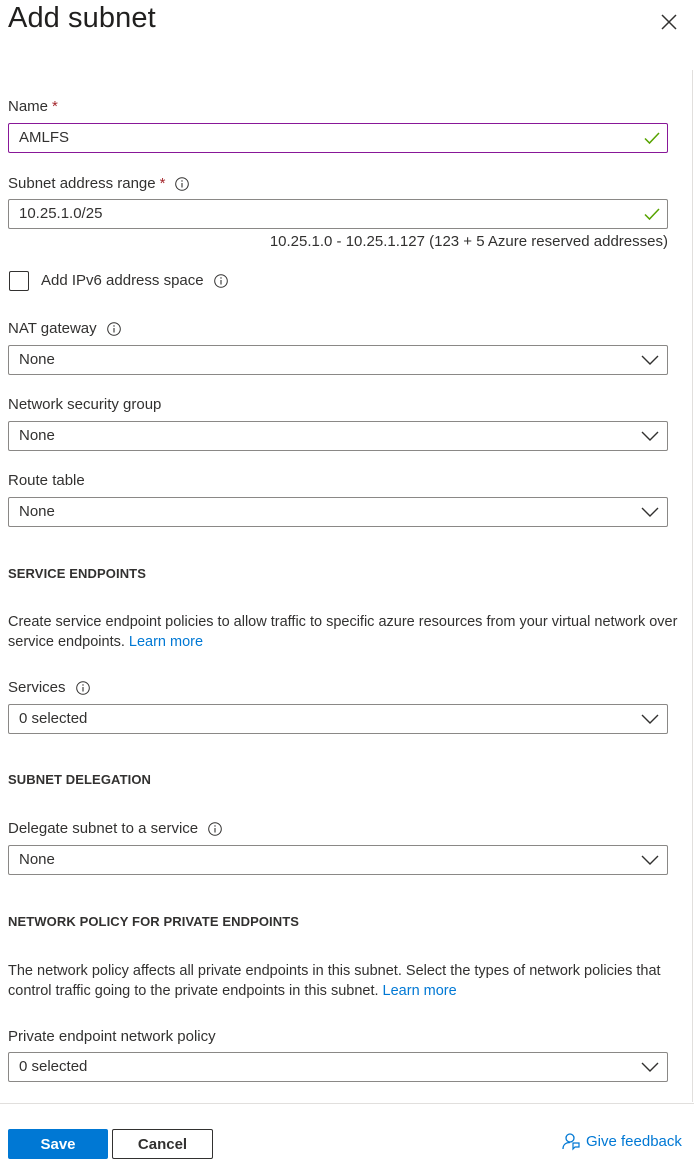 The image size is (694, 1167). I want to click on footer-divider, so click(347, 1103).